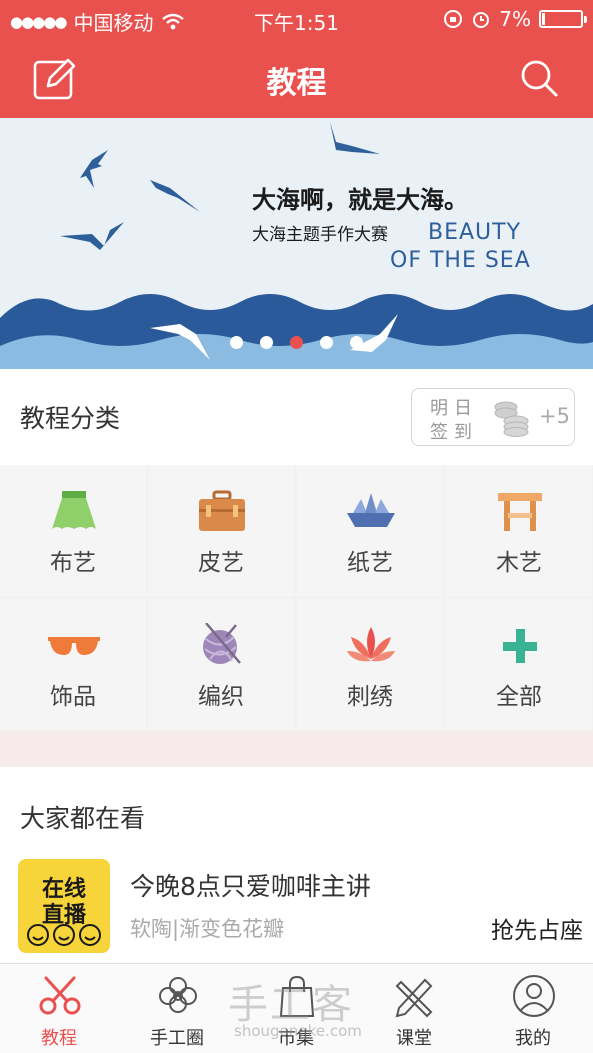  I want to click on banner-headline: 大海啊，就是大海。, so click(360, 200).